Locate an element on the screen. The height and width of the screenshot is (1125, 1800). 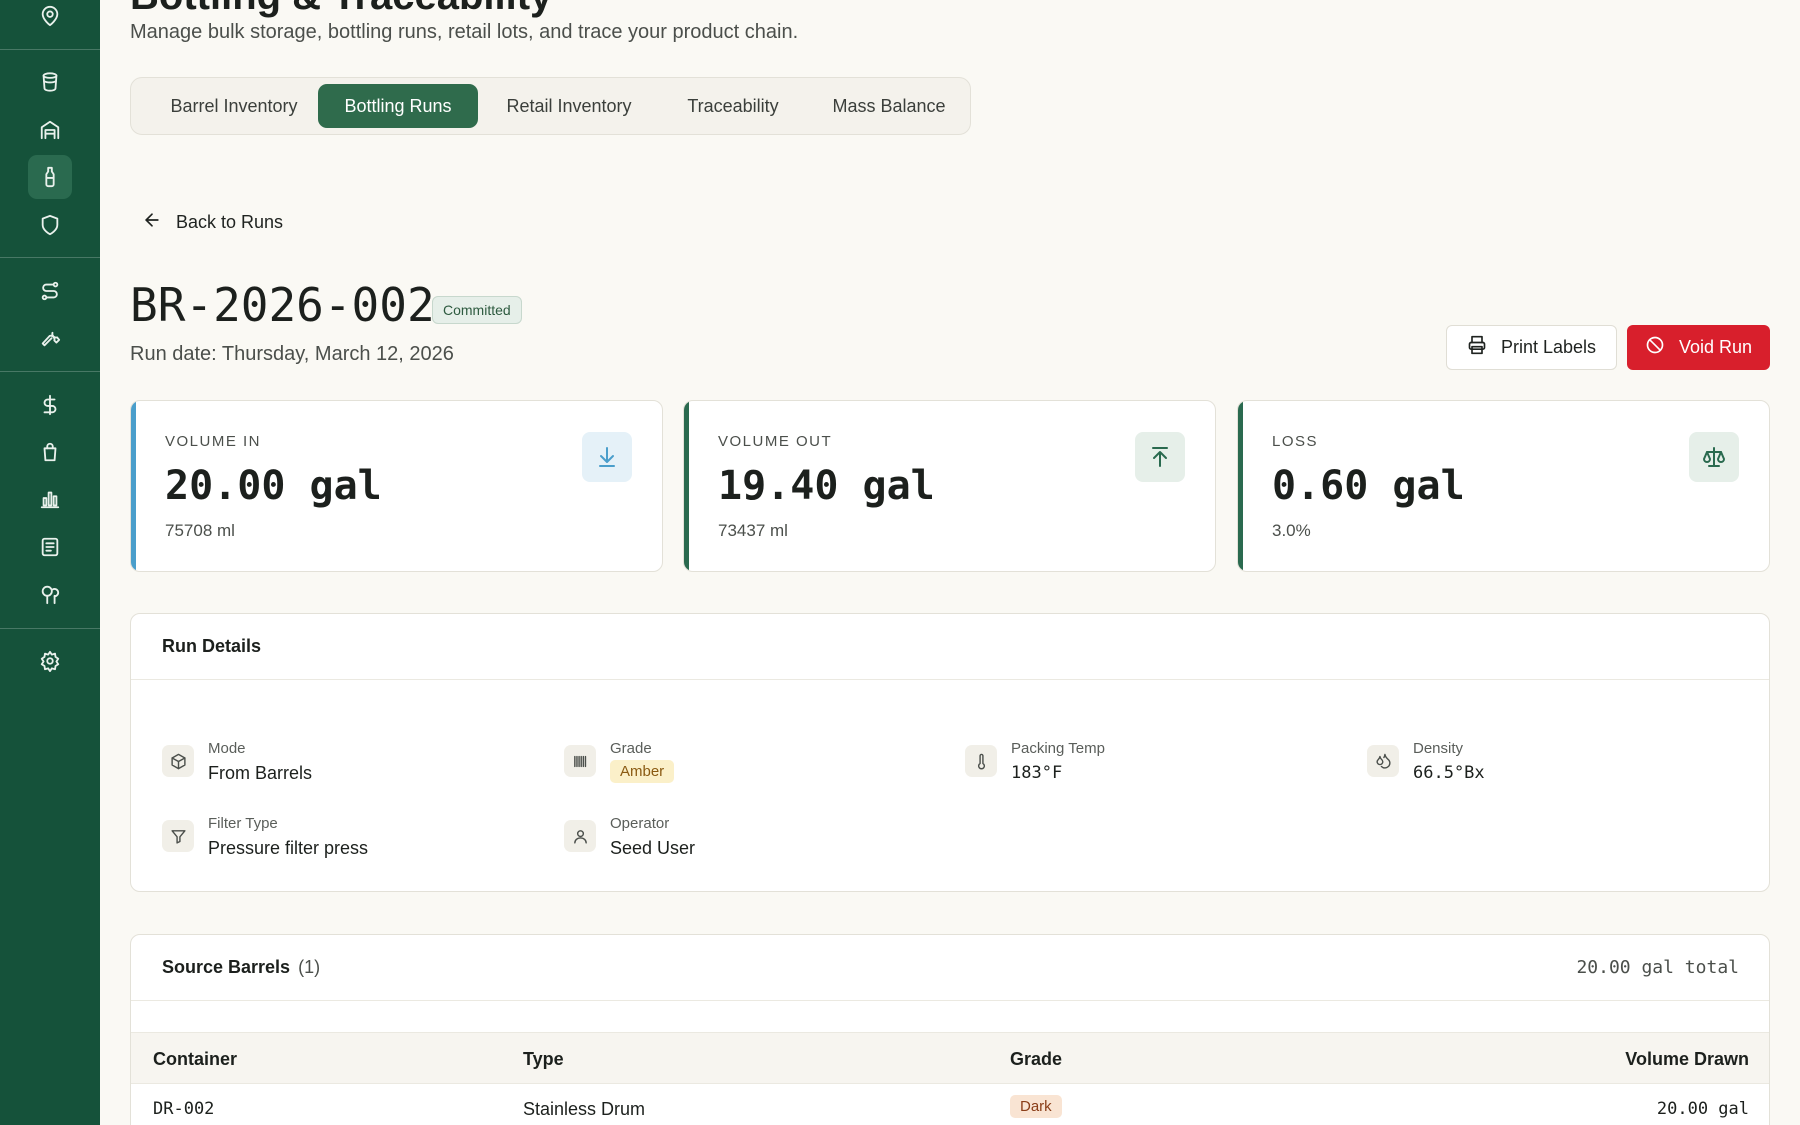
card-title: Run Details is located at coordinates (212, 646).